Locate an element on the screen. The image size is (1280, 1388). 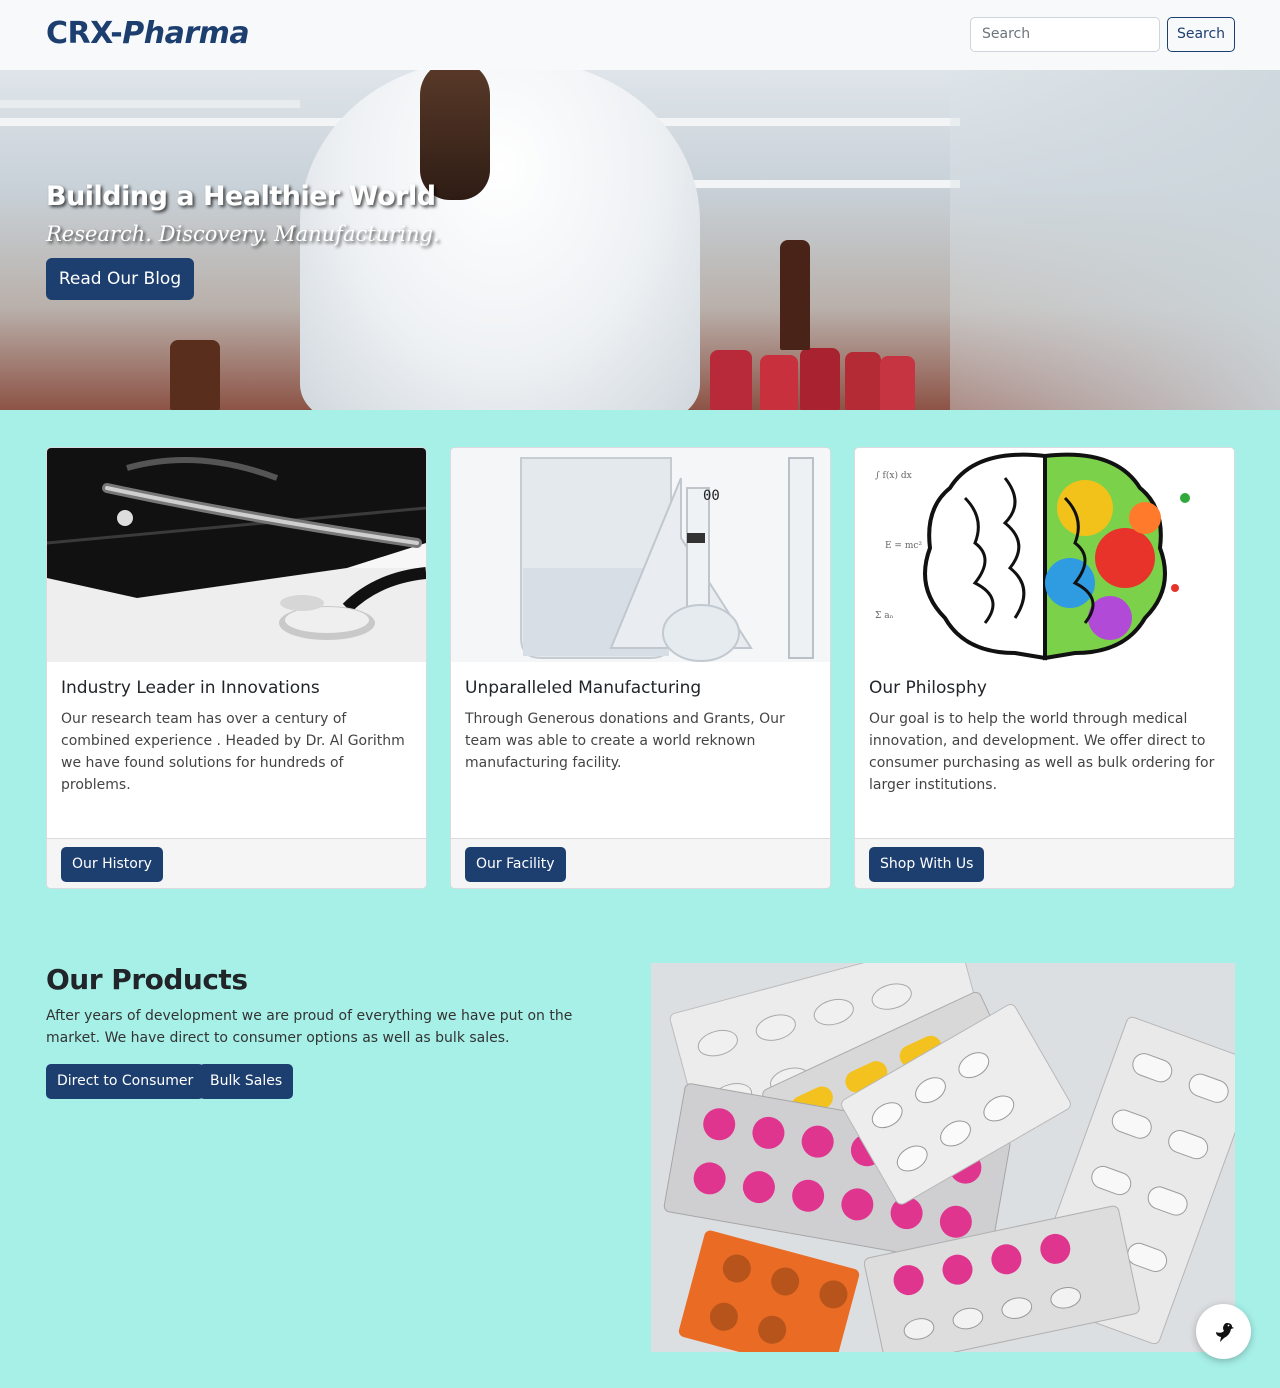
bird-fab-button is located at coordinates (1223, 1331).